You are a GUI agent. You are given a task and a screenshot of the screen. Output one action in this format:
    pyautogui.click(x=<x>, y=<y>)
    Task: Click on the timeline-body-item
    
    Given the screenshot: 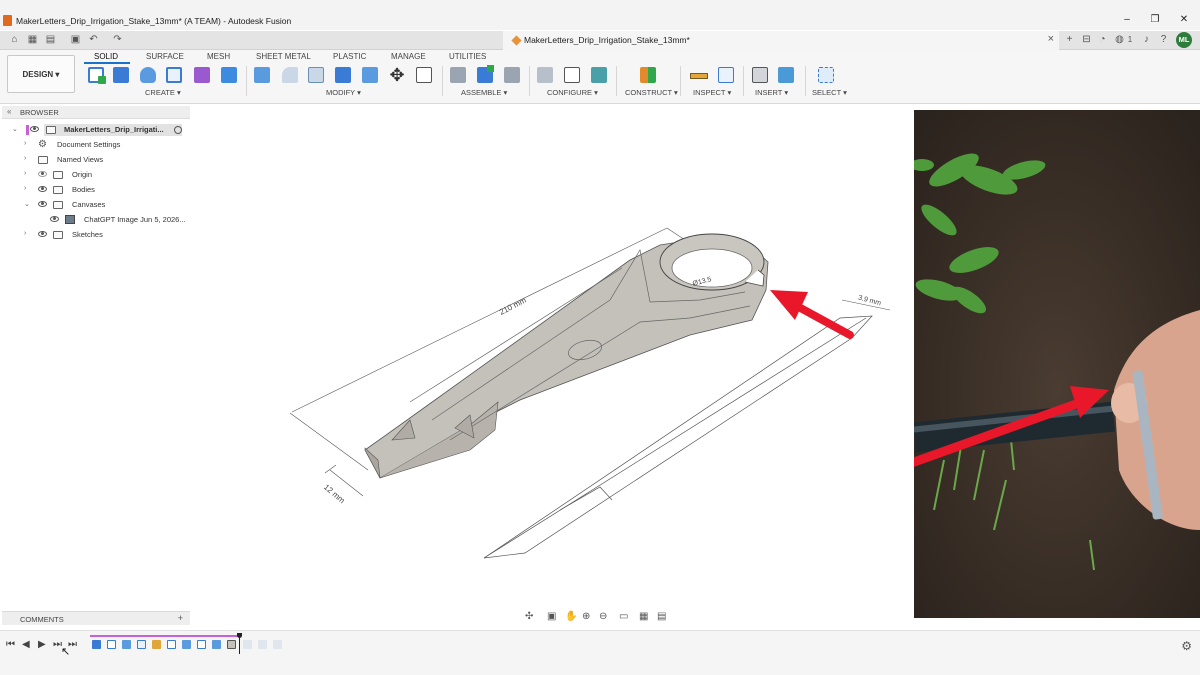 What is the action you would take?
    pyautogui.click(x=231, y=644)
    